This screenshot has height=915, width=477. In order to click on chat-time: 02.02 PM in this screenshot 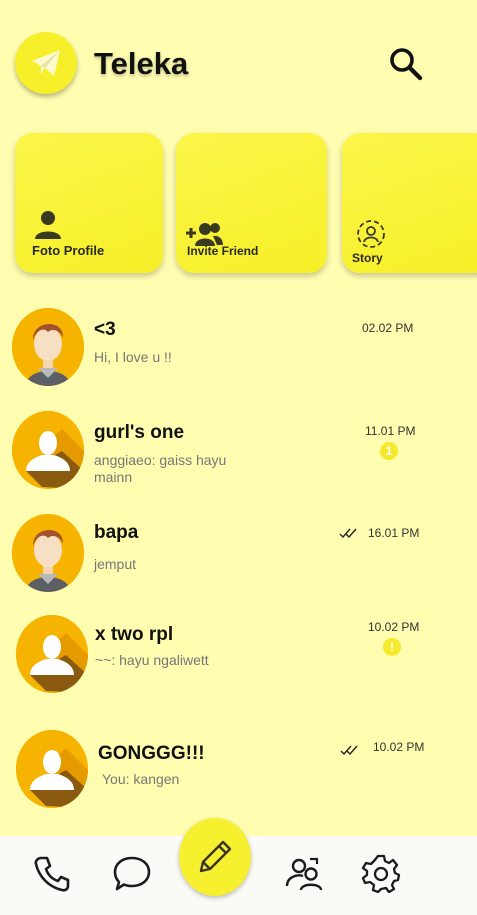, I will do `click(388, 328)`.